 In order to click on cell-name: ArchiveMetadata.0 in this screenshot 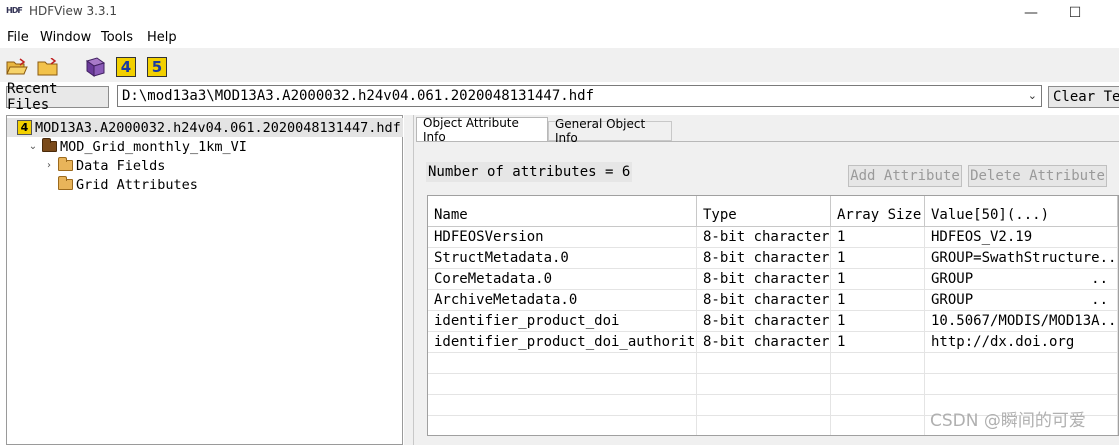, I will do `click(562, 300)`.